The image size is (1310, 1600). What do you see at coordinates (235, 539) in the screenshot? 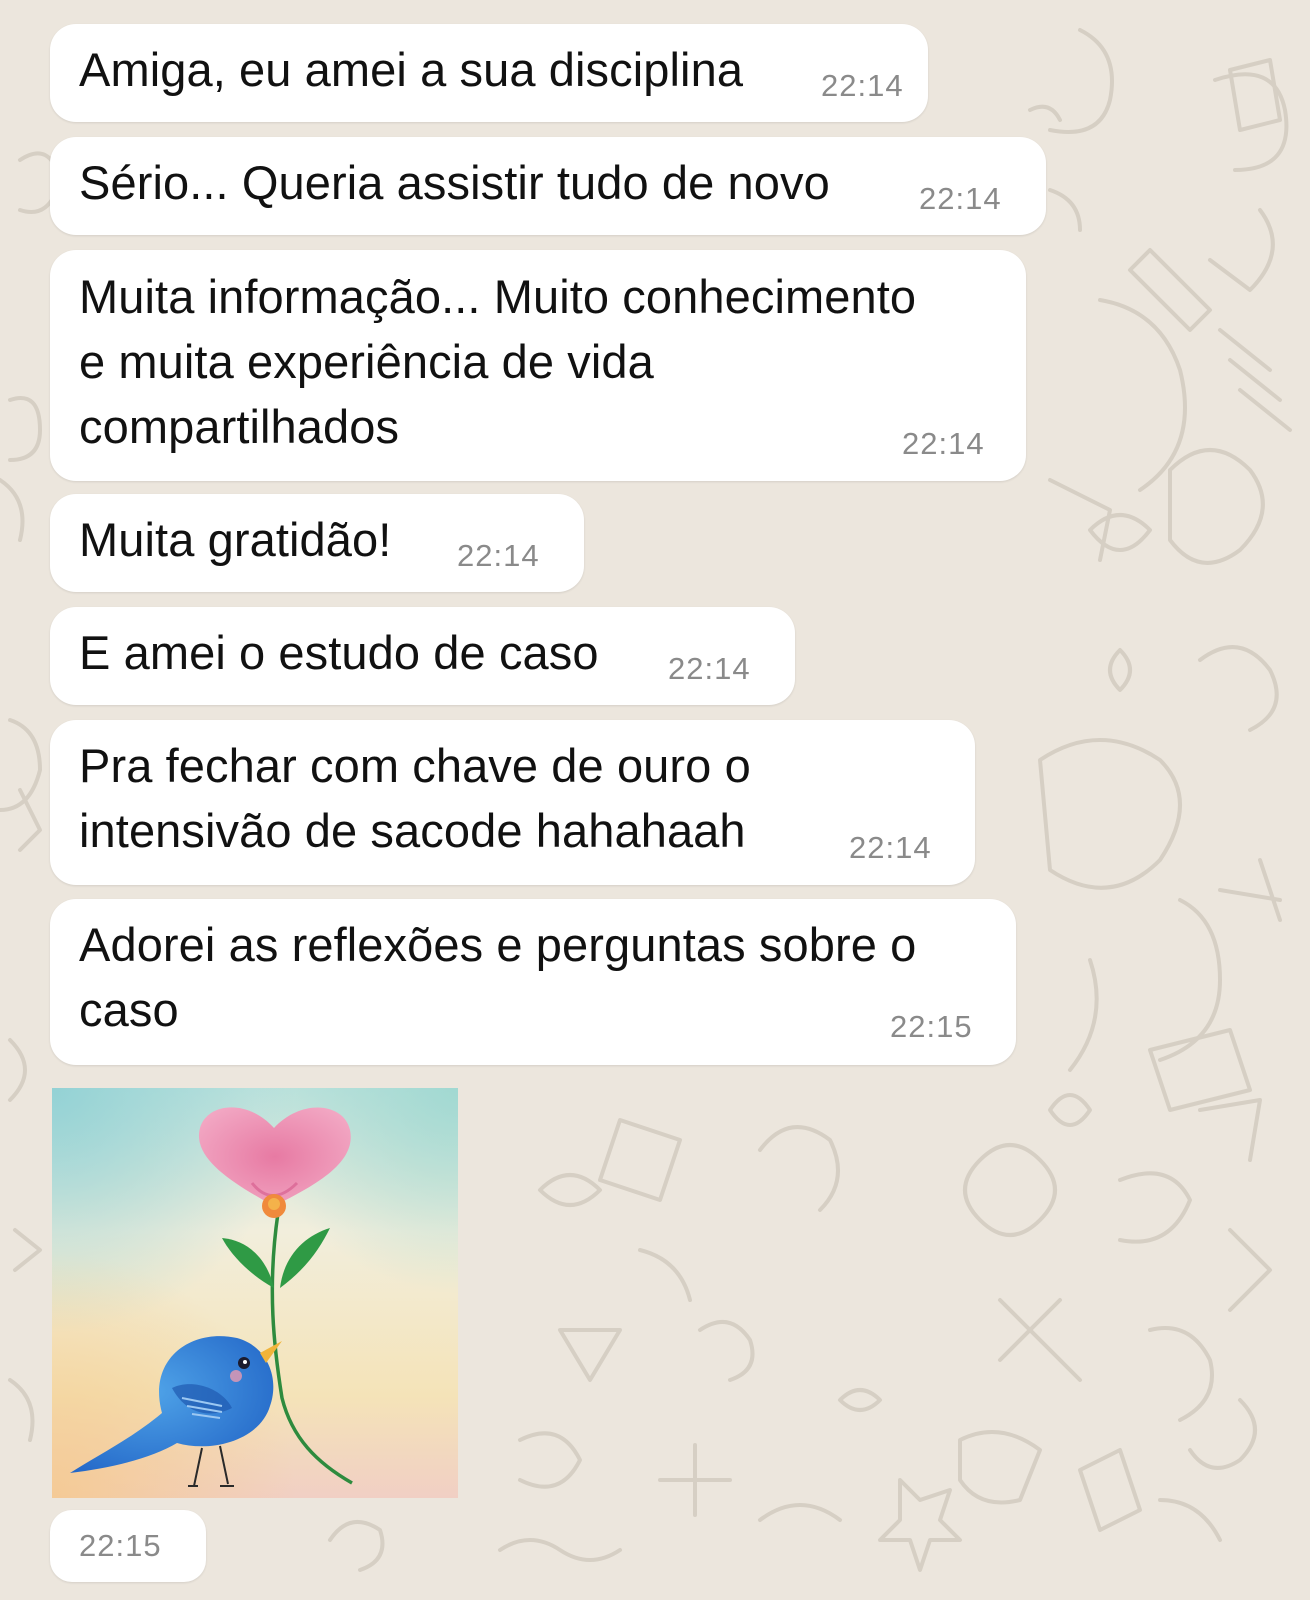
I see `message-text: Muita gratidão!` at bounding box center [235, 539].